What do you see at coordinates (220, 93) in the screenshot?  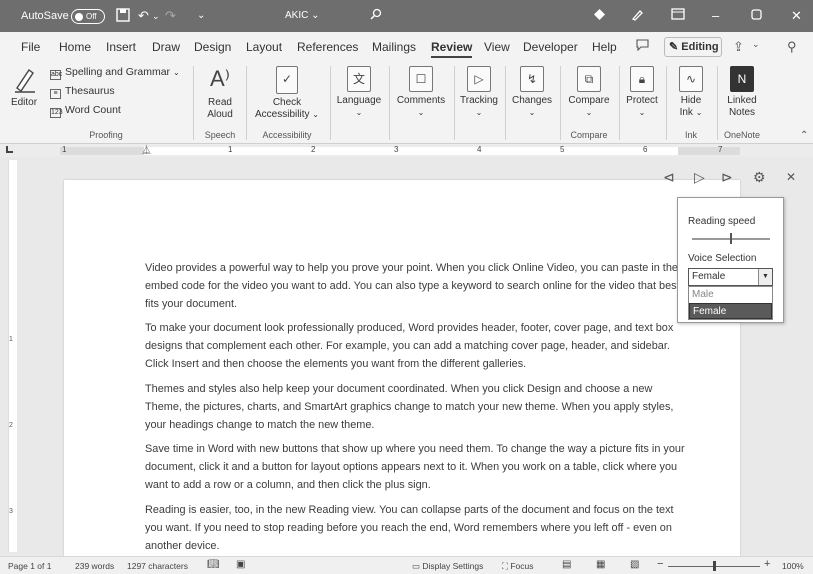 I see `read-aloud-button: A⁾ Read Aloud` at bounding box center [220, 93].